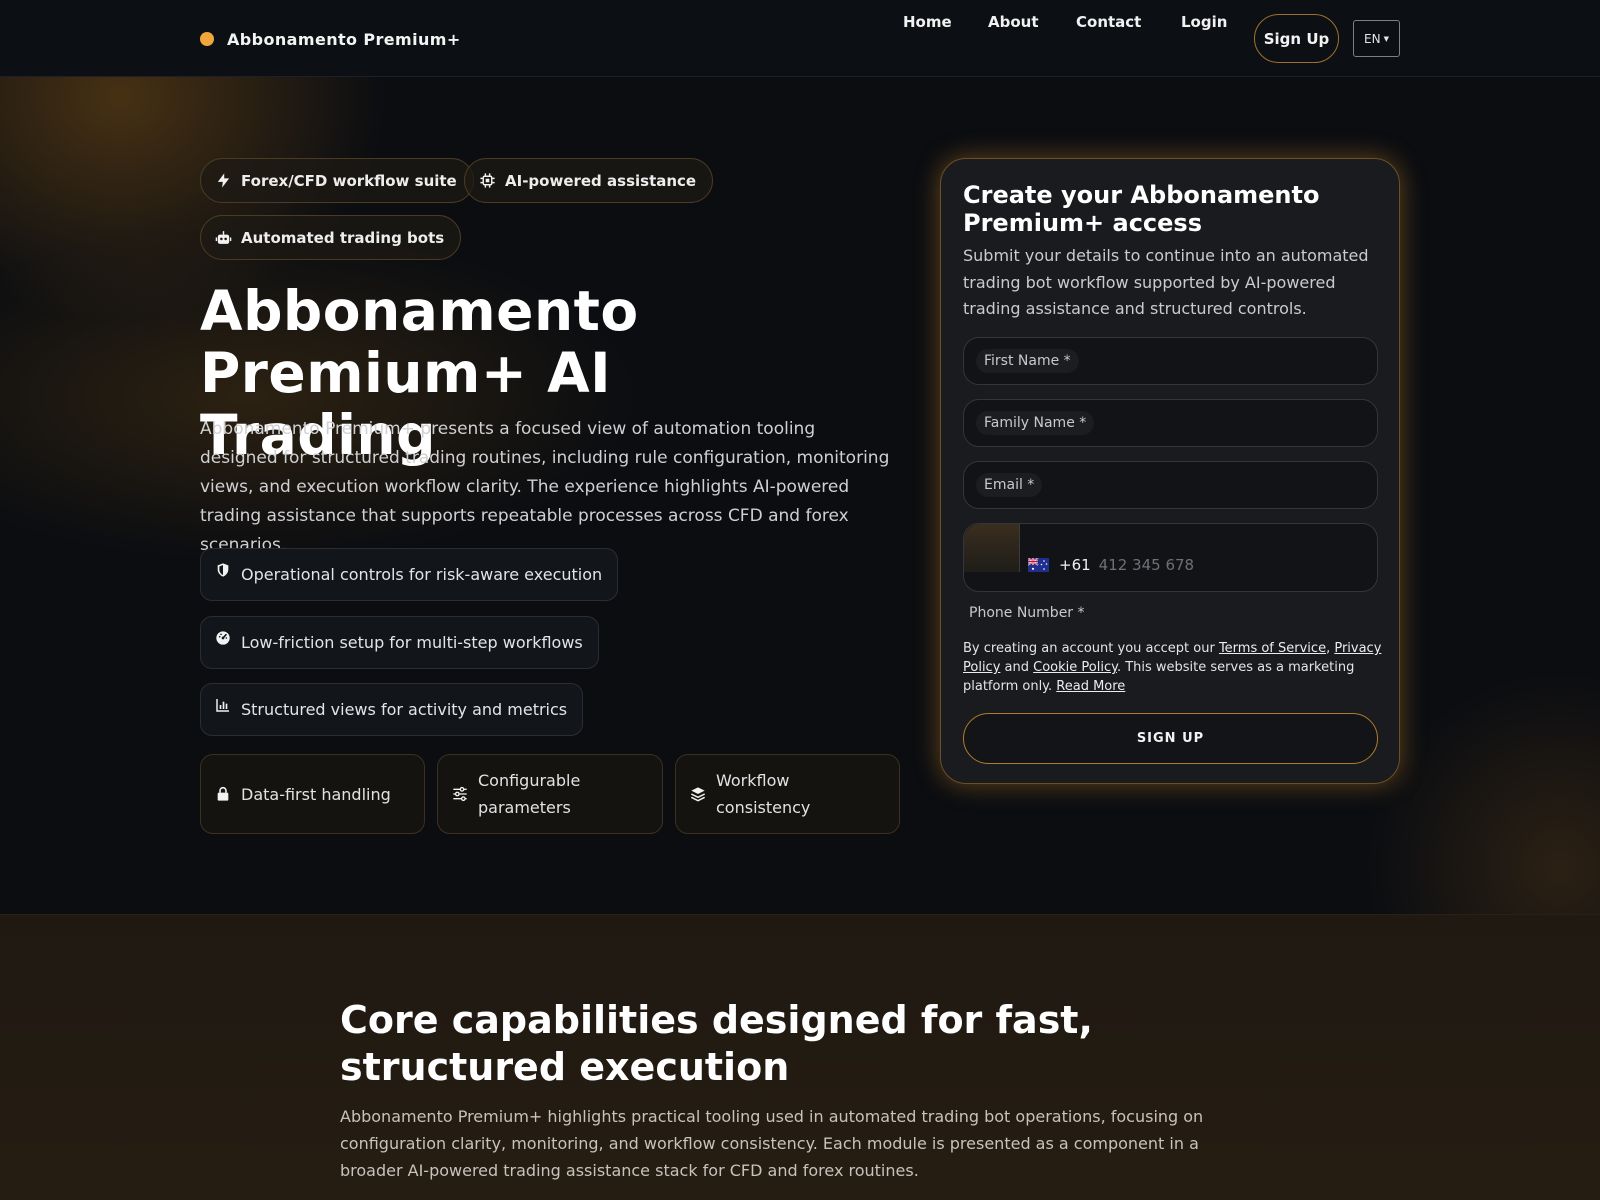 The width and height of the screenshot is (1600, 1200). I want to click on nav-link-login: Login, so click(1204, 22).